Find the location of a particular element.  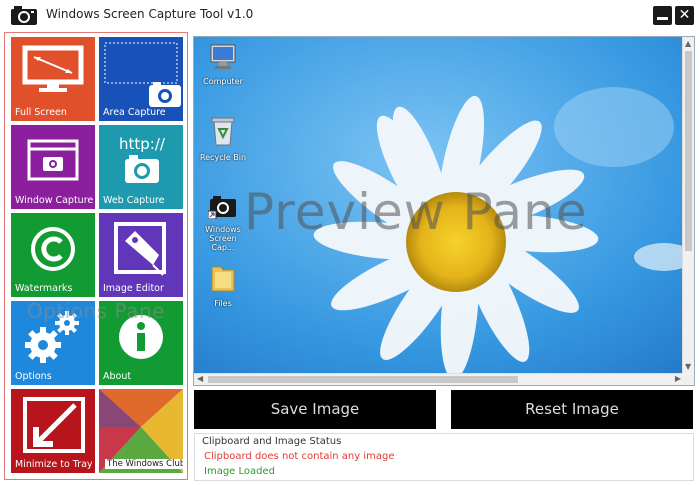

area-capture-icon is located at coordinates (142, 74).